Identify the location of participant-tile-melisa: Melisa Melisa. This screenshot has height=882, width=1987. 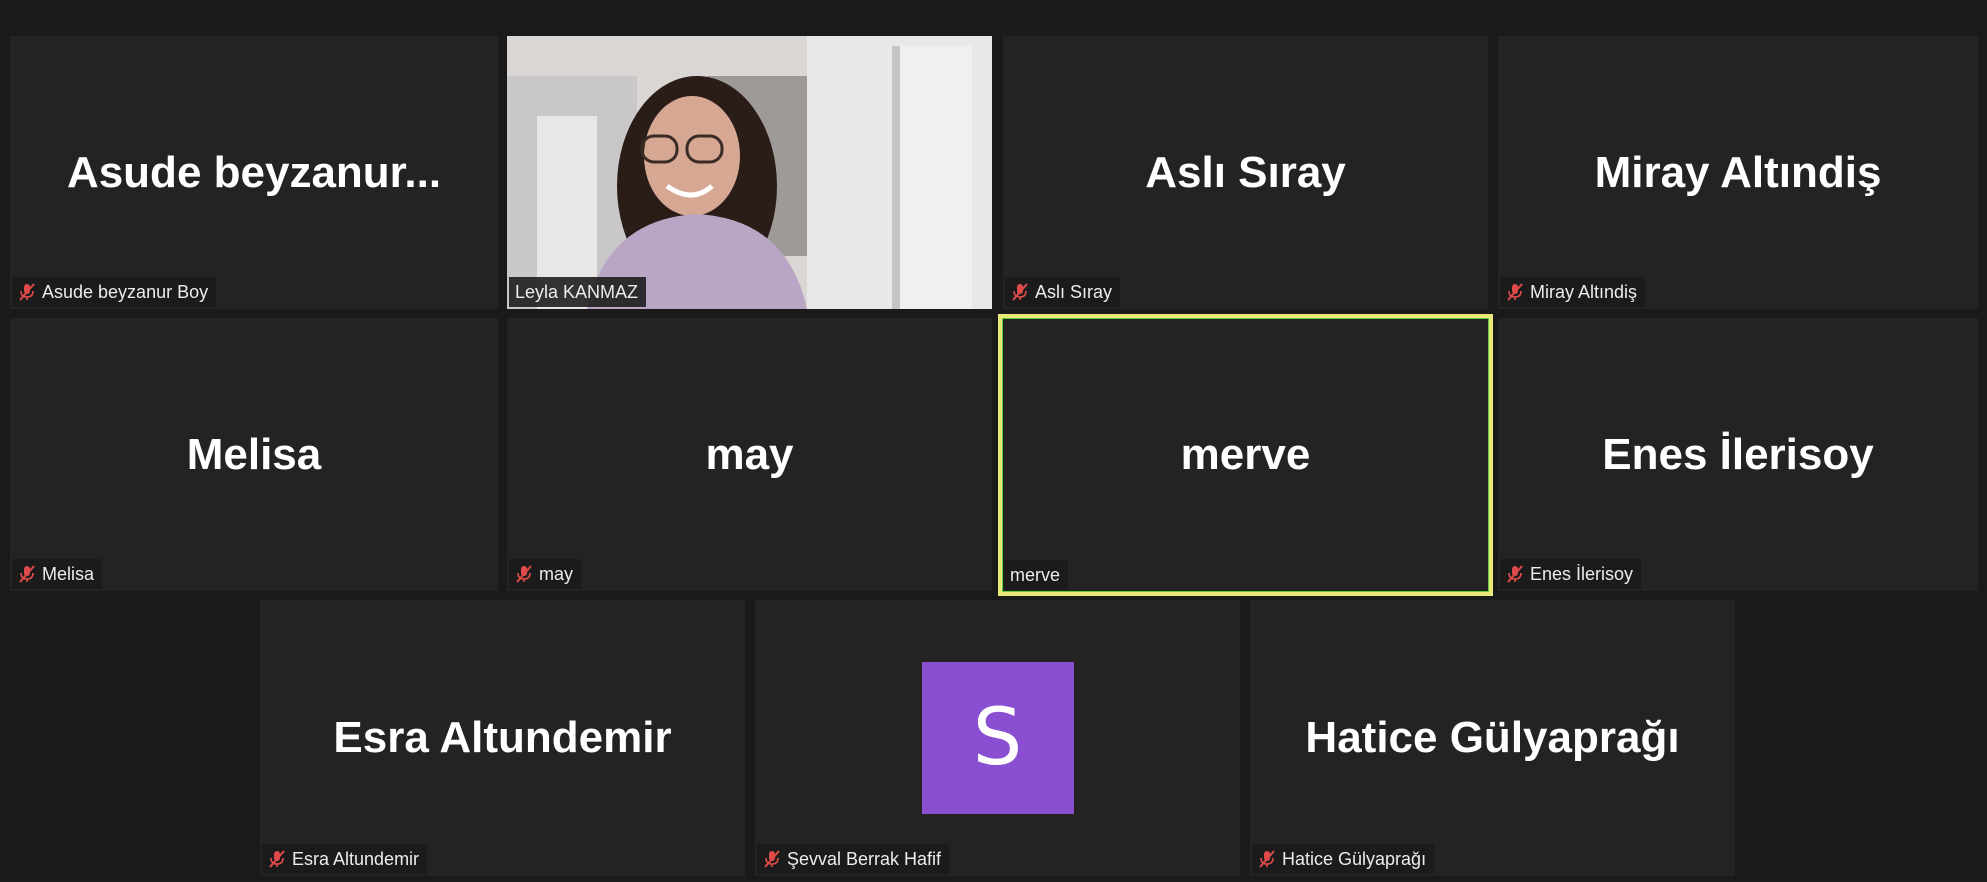
(254, 454).